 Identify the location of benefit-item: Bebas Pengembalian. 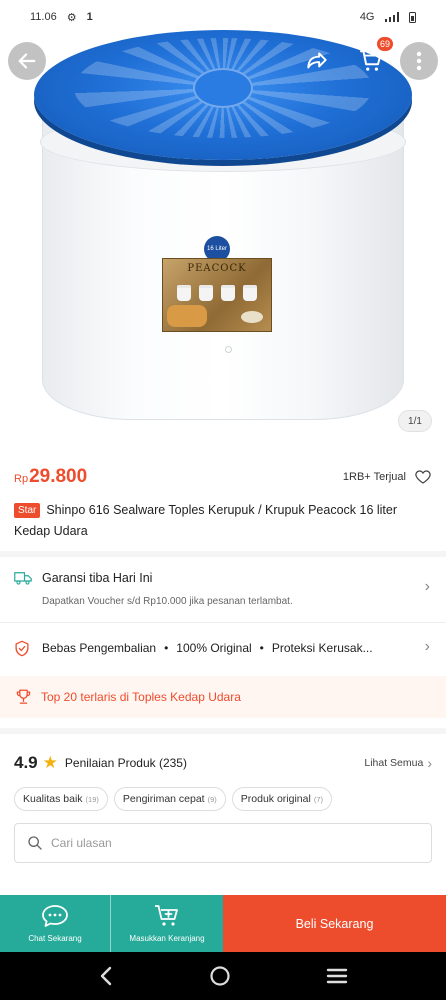
(99, 648).